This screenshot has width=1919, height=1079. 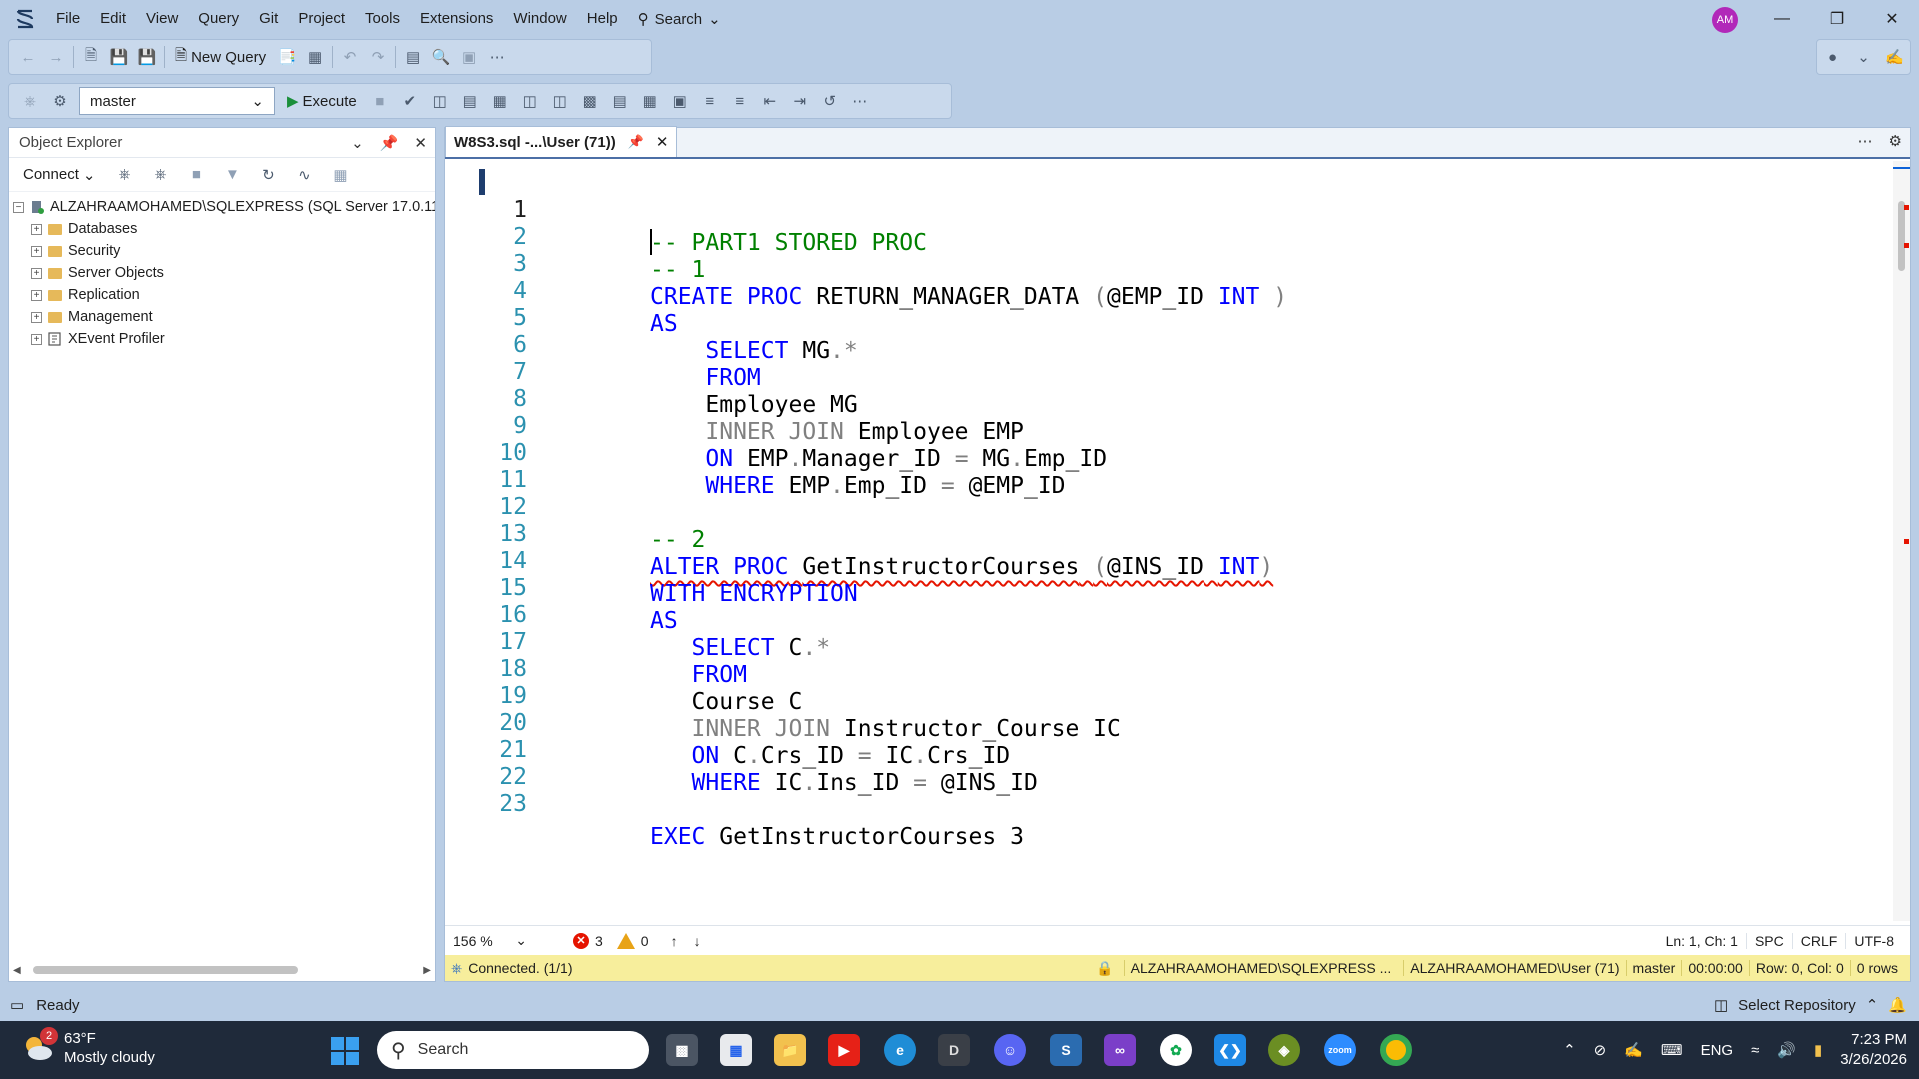 I want to click on start-button, so click(x=345, y=1051).